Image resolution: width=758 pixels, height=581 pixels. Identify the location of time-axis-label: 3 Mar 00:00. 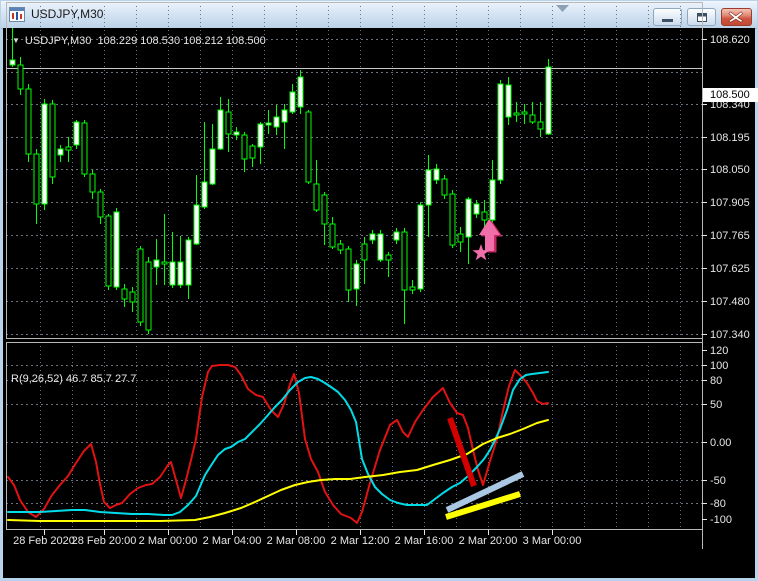
(552, 541).